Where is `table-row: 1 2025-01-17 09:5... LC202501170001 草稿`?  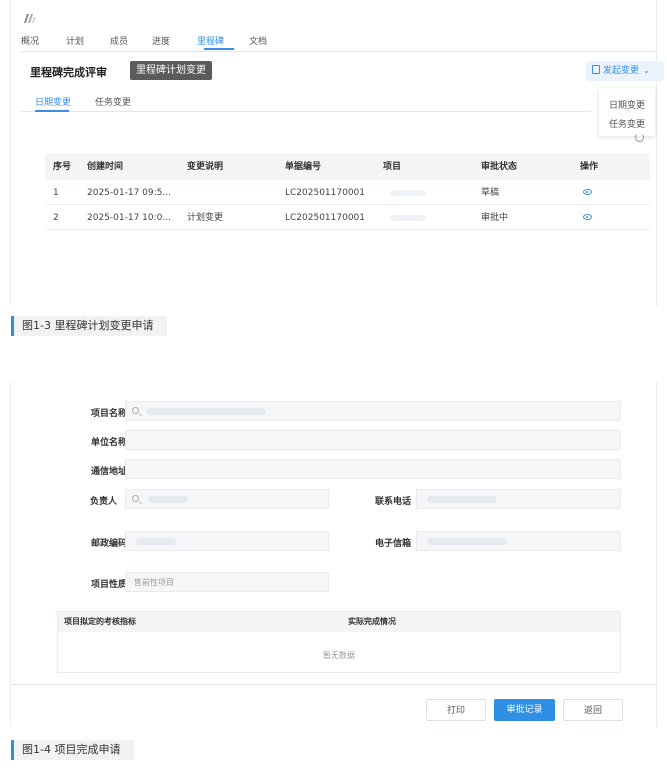
table-row: 1 2025-01-17 09:5... LC202501170001 草稿 is located at coordinates (347, 192).